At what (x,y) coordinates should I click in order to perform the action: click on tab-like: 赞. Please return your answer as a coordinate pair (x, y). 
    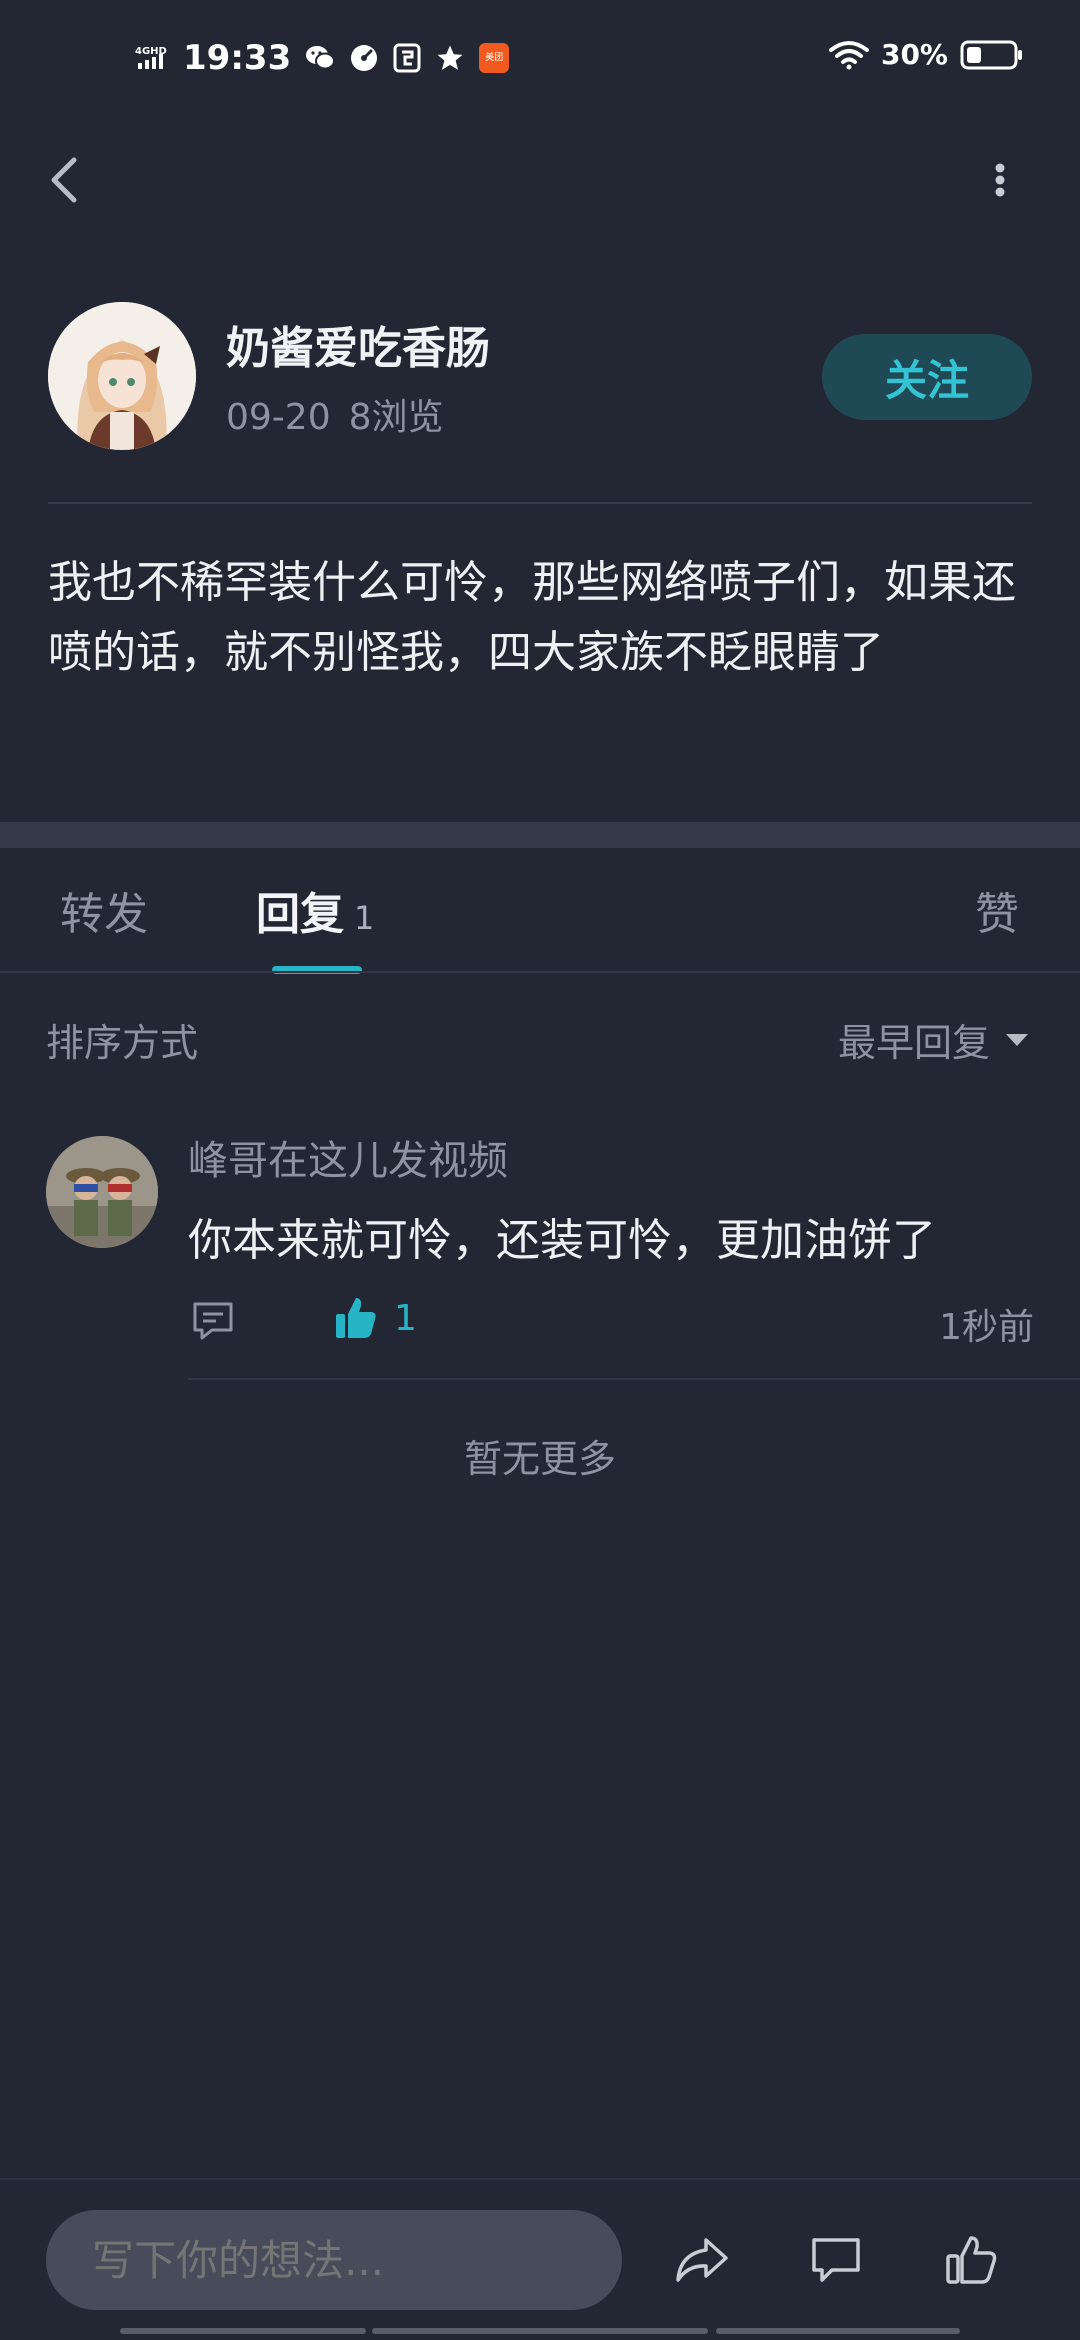
    Looking at the image, I should click on (997, 910).